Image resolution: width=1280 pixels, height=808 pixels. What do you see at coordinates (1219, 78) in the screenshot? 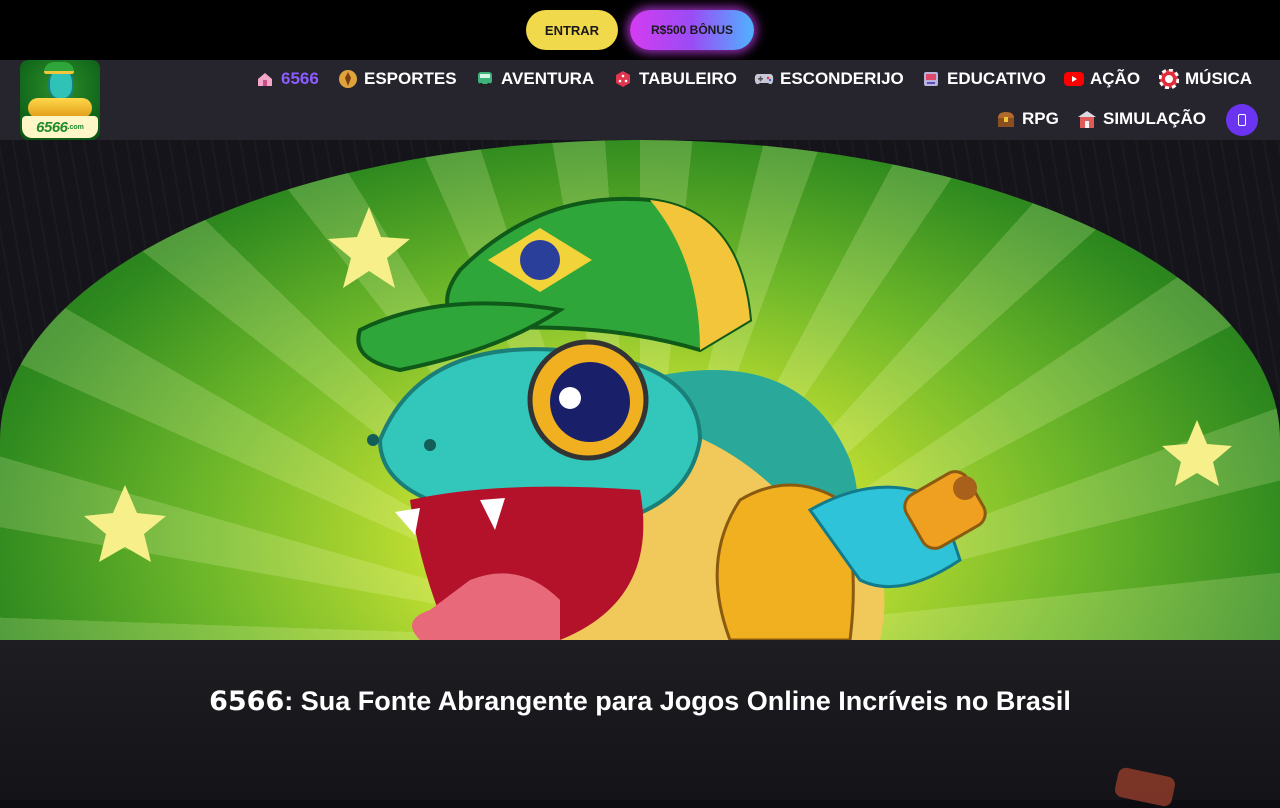
I see `nav-label: MÚSICA` at bounding box center [1219, 78].